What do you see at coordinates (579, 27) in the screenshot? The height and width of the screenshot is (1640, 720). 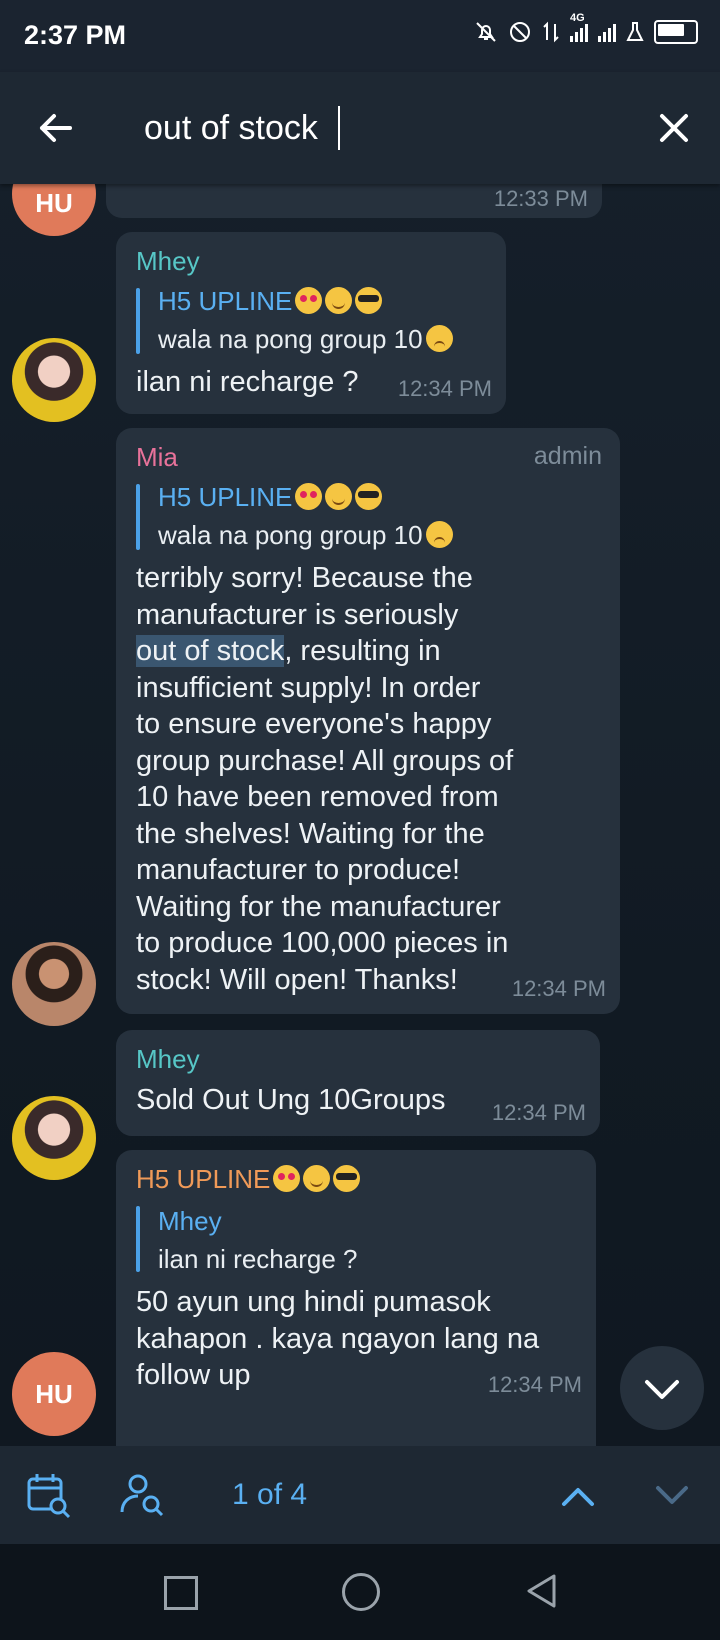 I see `signal-4g-icon: 4G` at bounding box center [579, 27].